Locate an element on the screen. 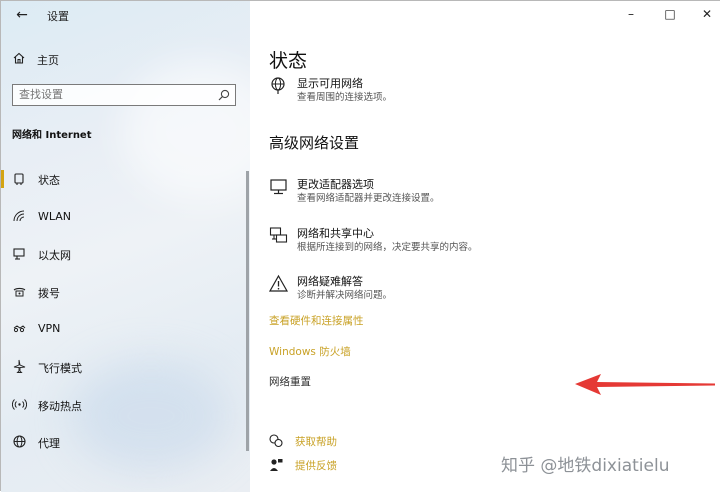  sidebar-item-label: WLAN is located at coordinates (55, 216).